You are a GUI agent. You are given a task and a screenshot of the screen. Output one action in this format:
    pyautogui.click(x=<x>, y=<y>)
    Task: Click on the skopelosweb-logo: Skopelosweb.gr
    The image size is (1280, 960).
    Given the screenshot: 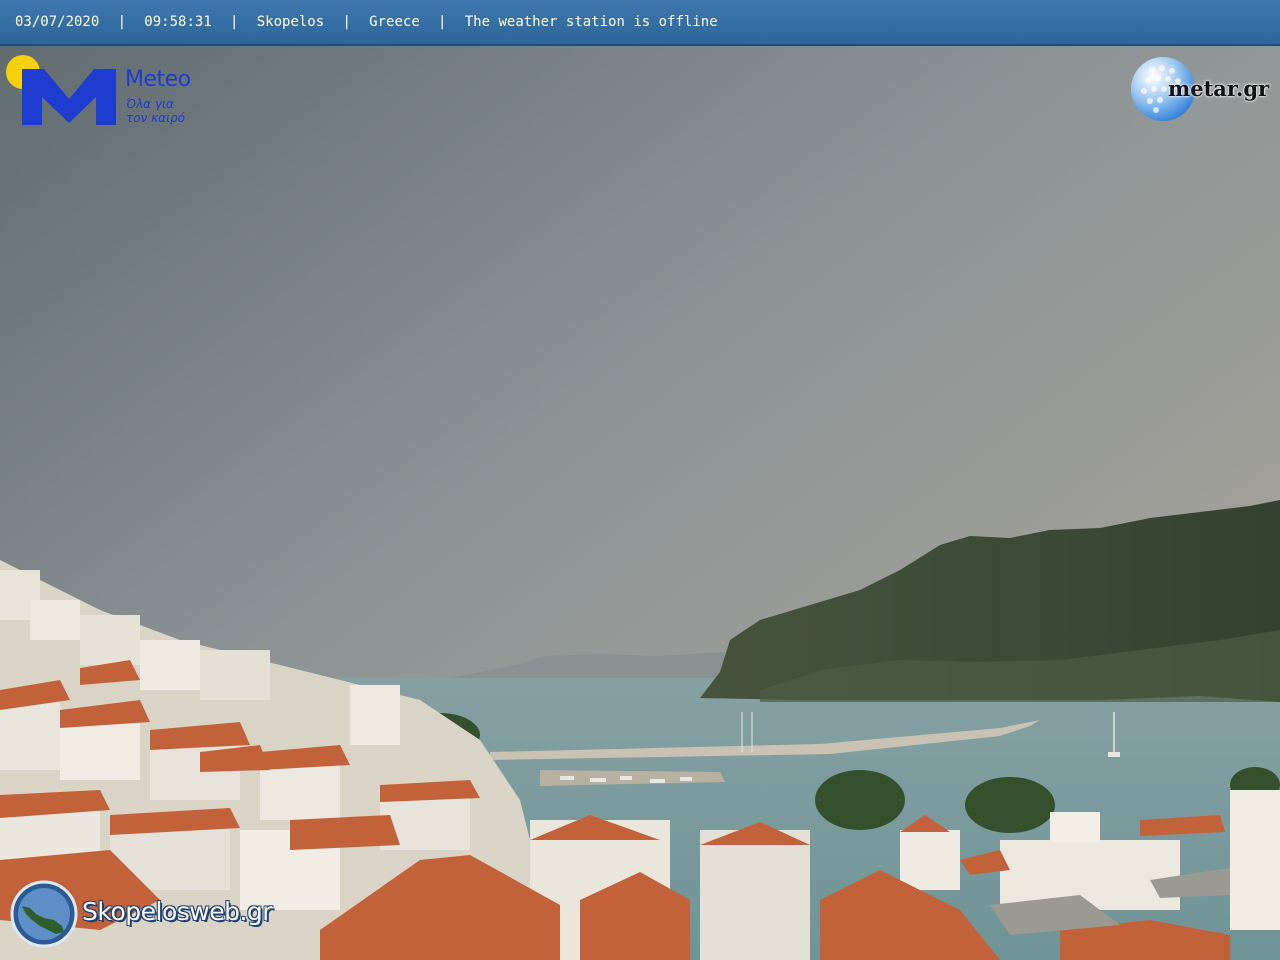 What is the action you would take?
    pyautogui.click(x=168, y=916)
    